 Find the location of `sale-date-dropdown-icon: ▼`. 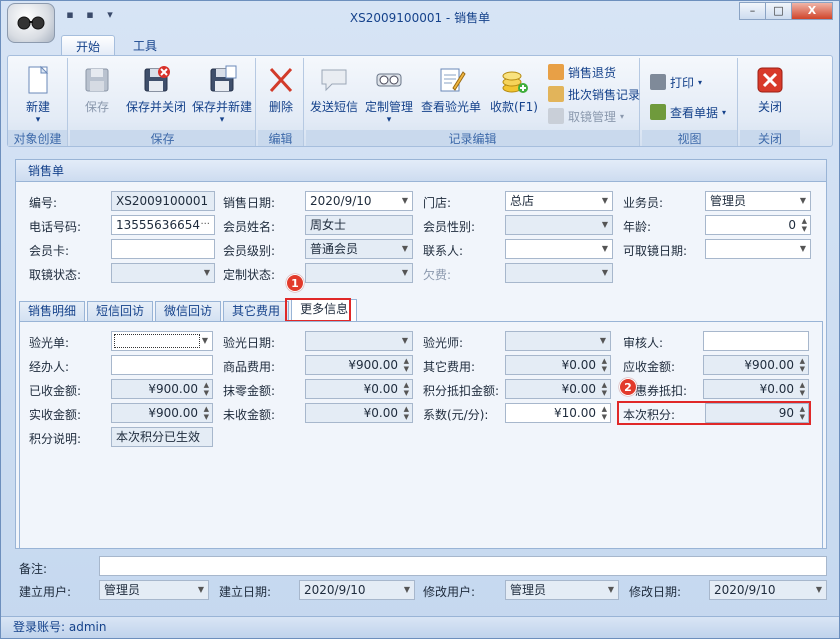

sale-date-dropdown-icon: ▼ is located at coordinates (405, 201).